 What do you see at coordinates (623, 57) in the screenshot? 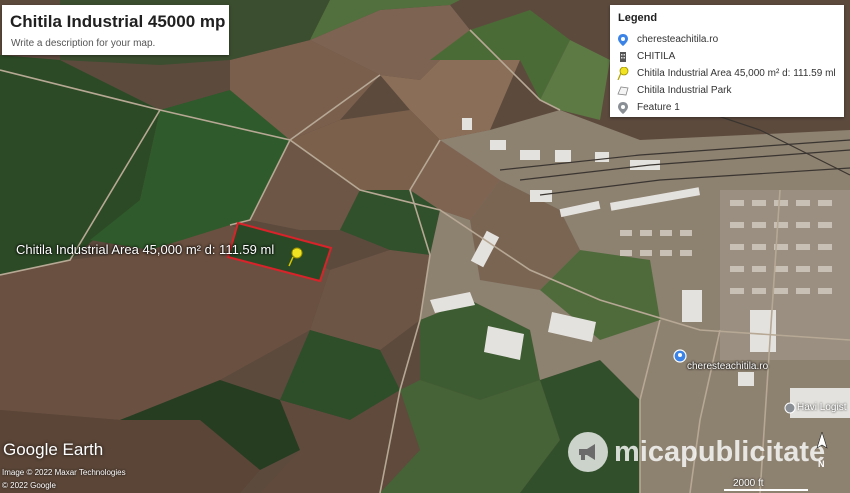
I see `building-icon` at bounding box center [623, 57].